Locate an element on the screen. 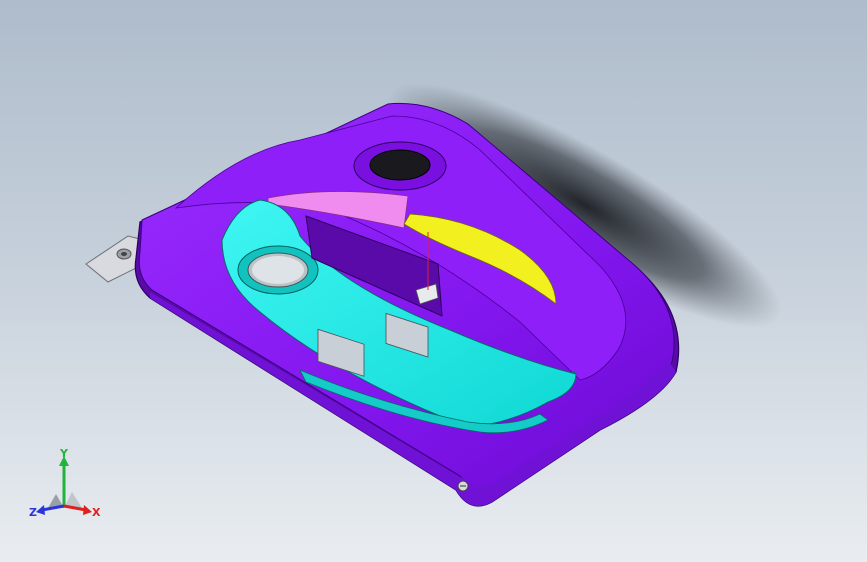 This screenshot has height=562, width=867. x-axis-head is located at coordinates (87, 510).